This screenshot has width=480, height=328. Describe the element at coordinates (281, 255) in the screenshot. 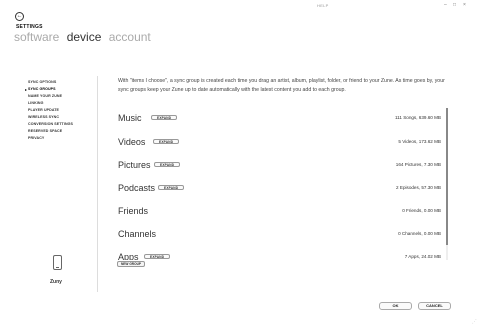

I see `sync-group-row-apps: Apps EXPAND 7 Apps, 24.02 MB` at that location.